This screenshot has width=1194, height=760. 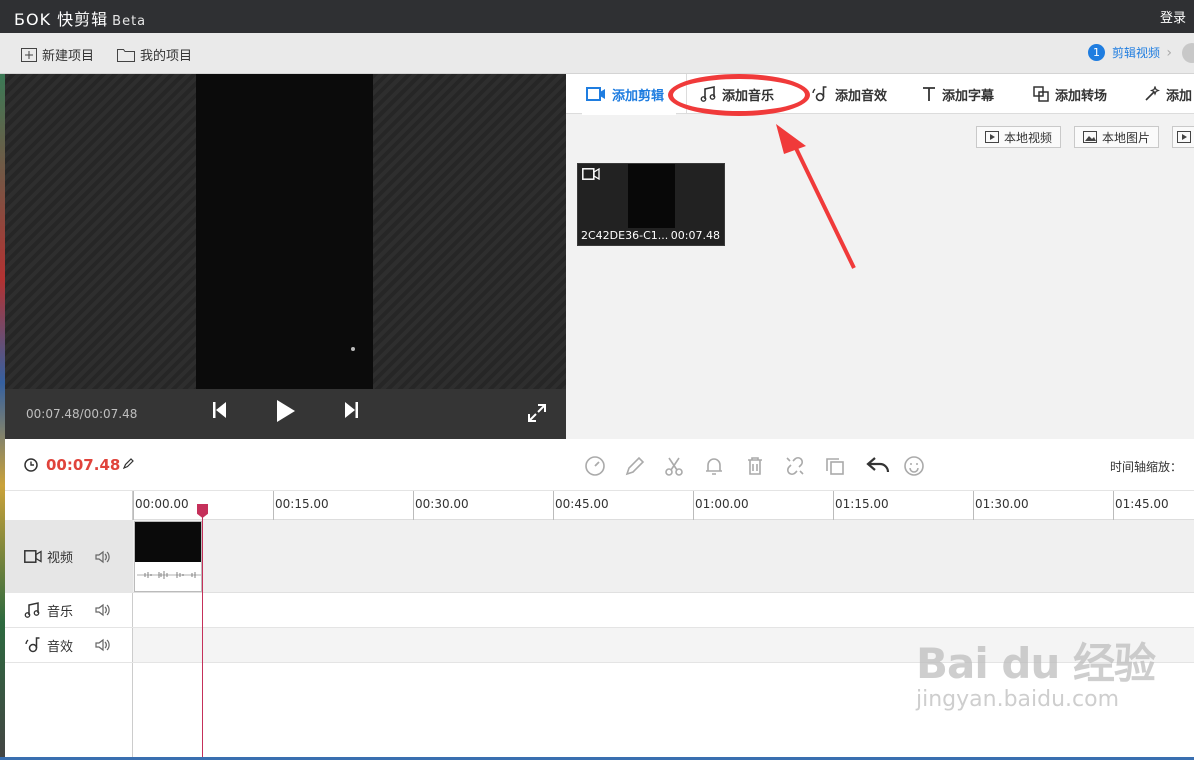 I want to click on track-name: 音效, so click(x=60, y=647).